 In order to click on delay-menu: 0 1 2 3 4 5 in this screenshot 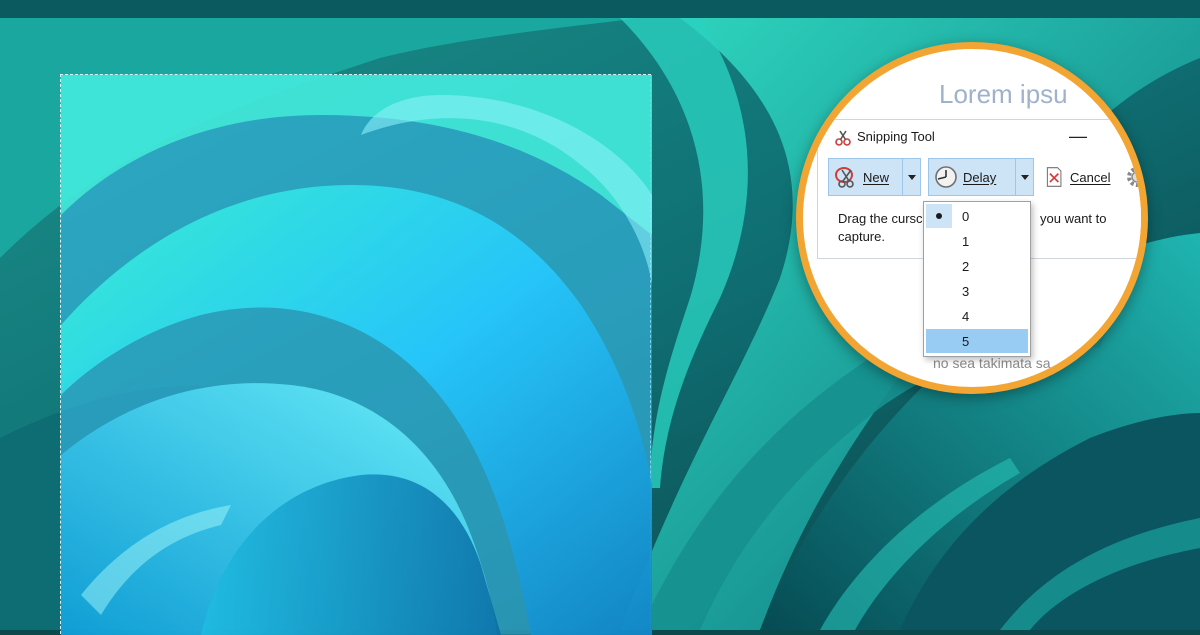, I will do `click(977, 279)`.